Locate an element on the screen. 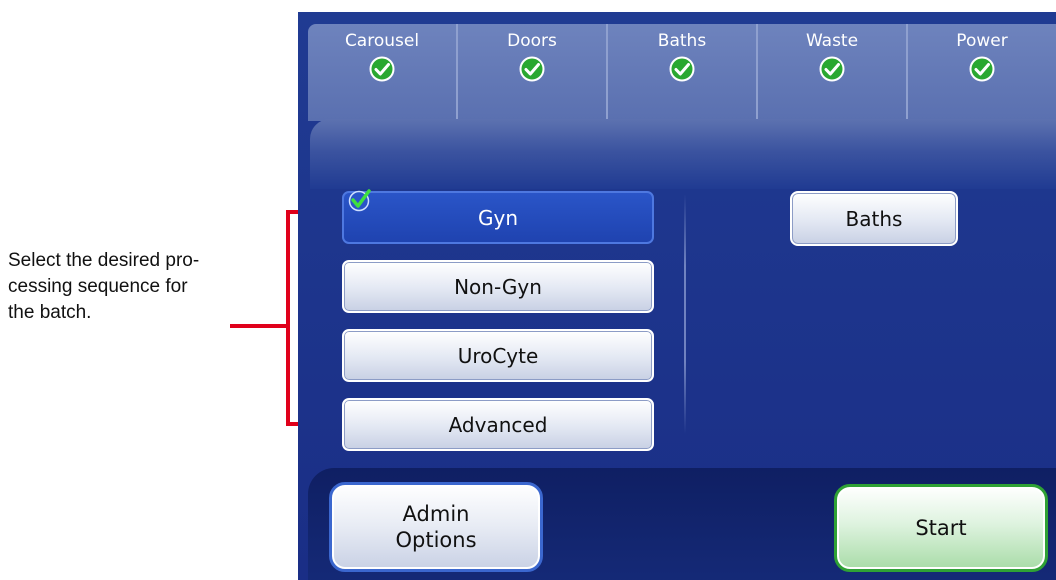  sequence-button-urocyte: UroCyte is located at coordinates (498, 355).